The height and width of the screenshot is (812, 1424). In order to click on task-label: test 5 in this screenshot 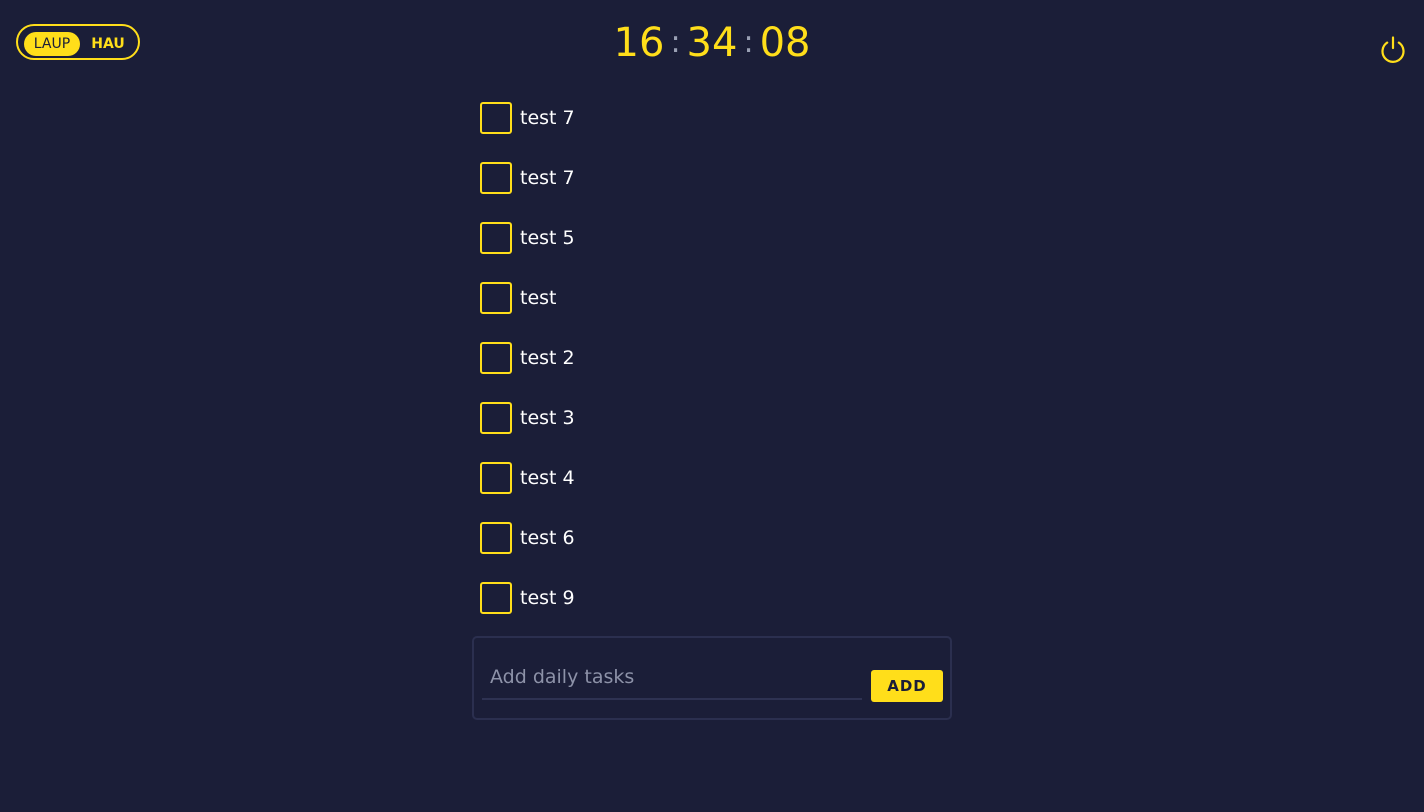, I will do `click(547, 238)`.